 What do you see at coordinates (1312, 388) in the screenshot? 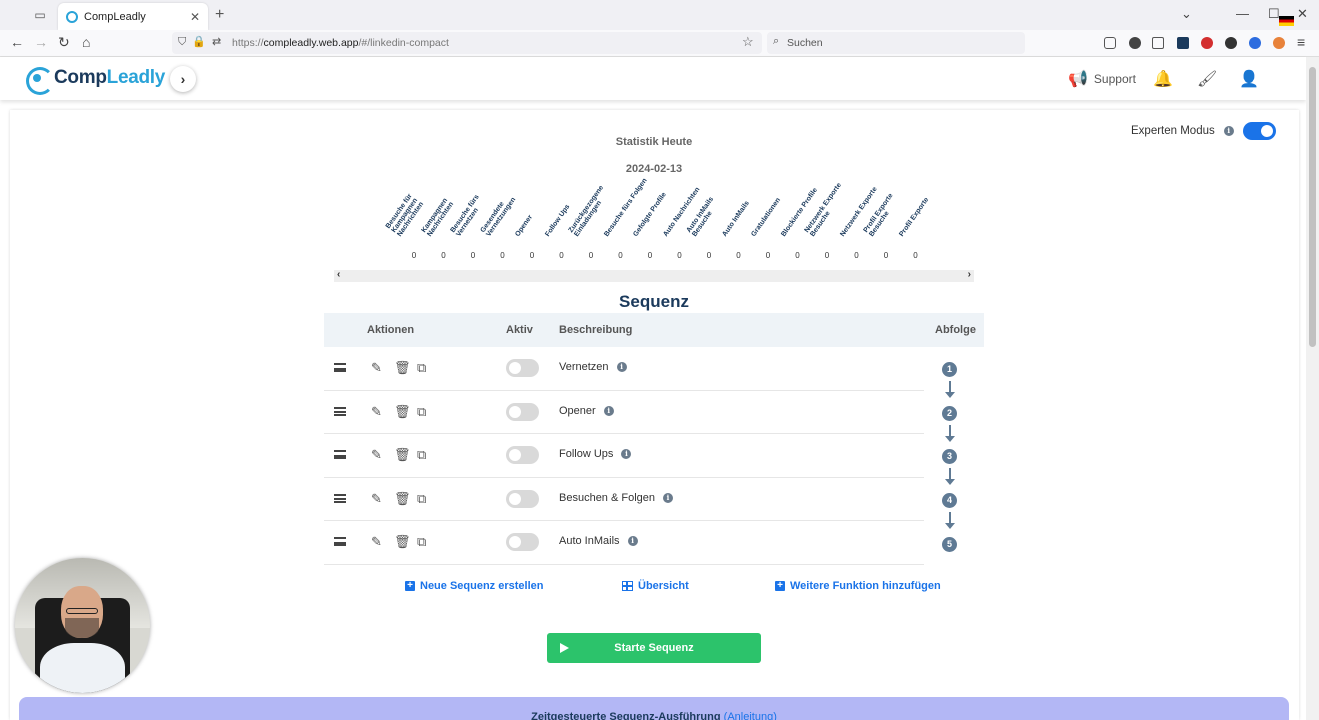
I see `page-scrollbar` at bounding box center [1312, 388].